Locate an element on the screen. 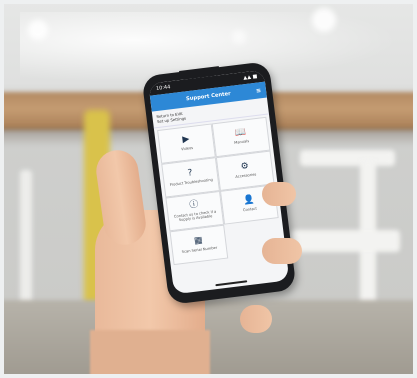 Image resolution: width=417 pixels, height=378 pixels. manual-icon: 📖 is located at coordinates (240, 133).